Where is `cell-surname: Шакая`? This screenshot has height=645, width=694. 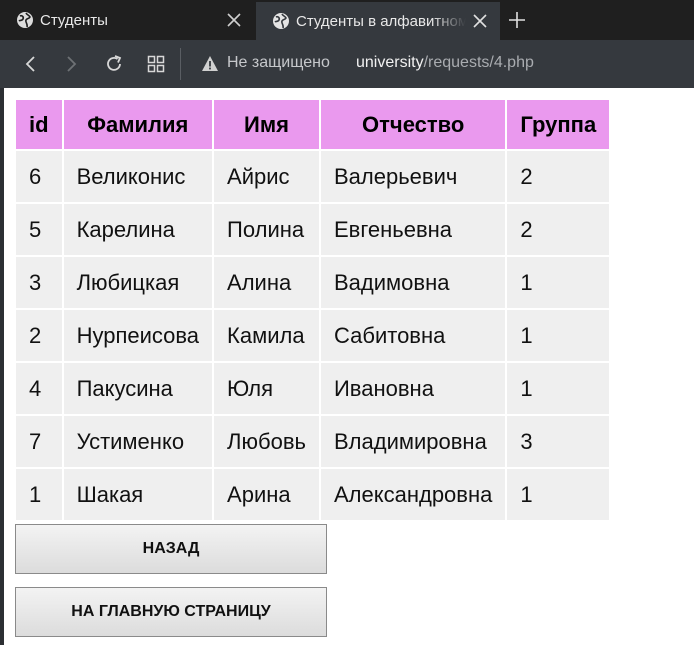
cell-surname: Шакая is located at coordinates (138, 494).